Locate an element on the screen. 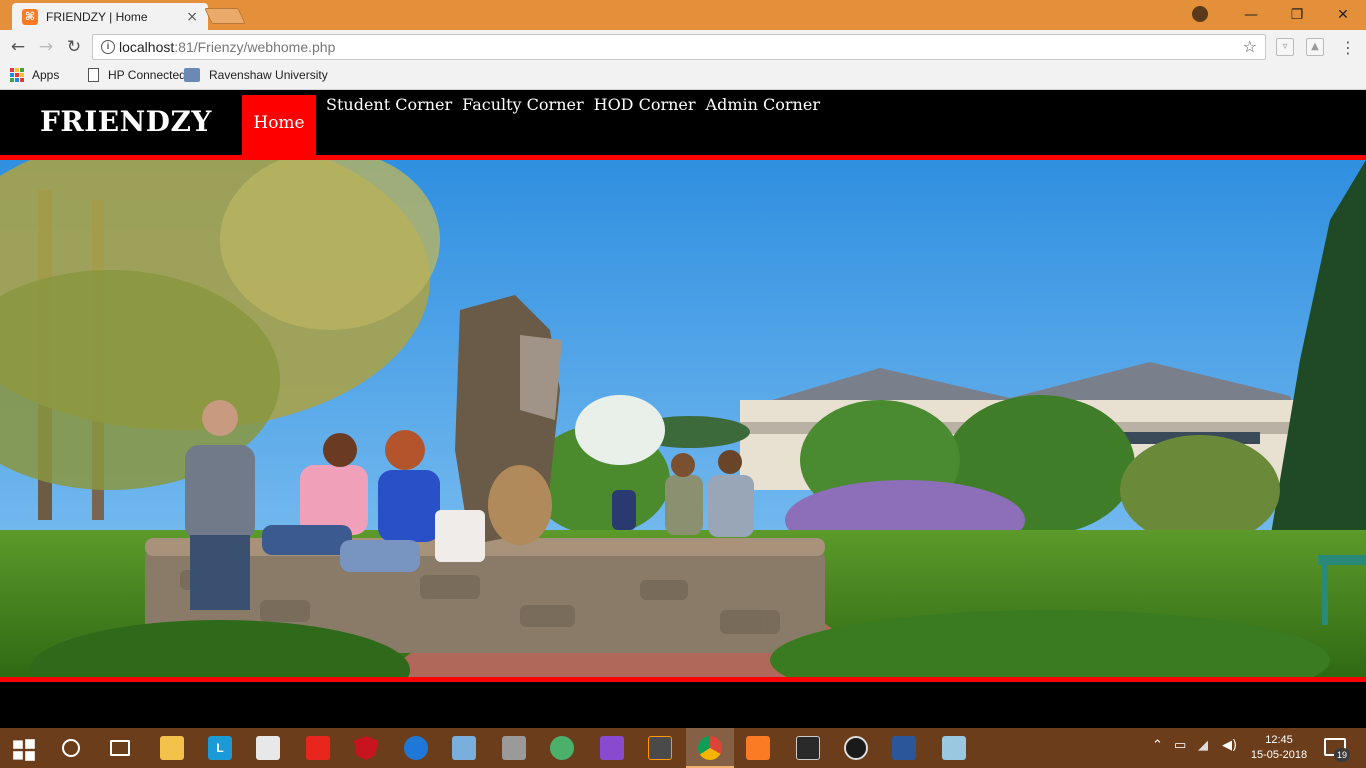  task-view-icon is located at coordinates (120, 748).